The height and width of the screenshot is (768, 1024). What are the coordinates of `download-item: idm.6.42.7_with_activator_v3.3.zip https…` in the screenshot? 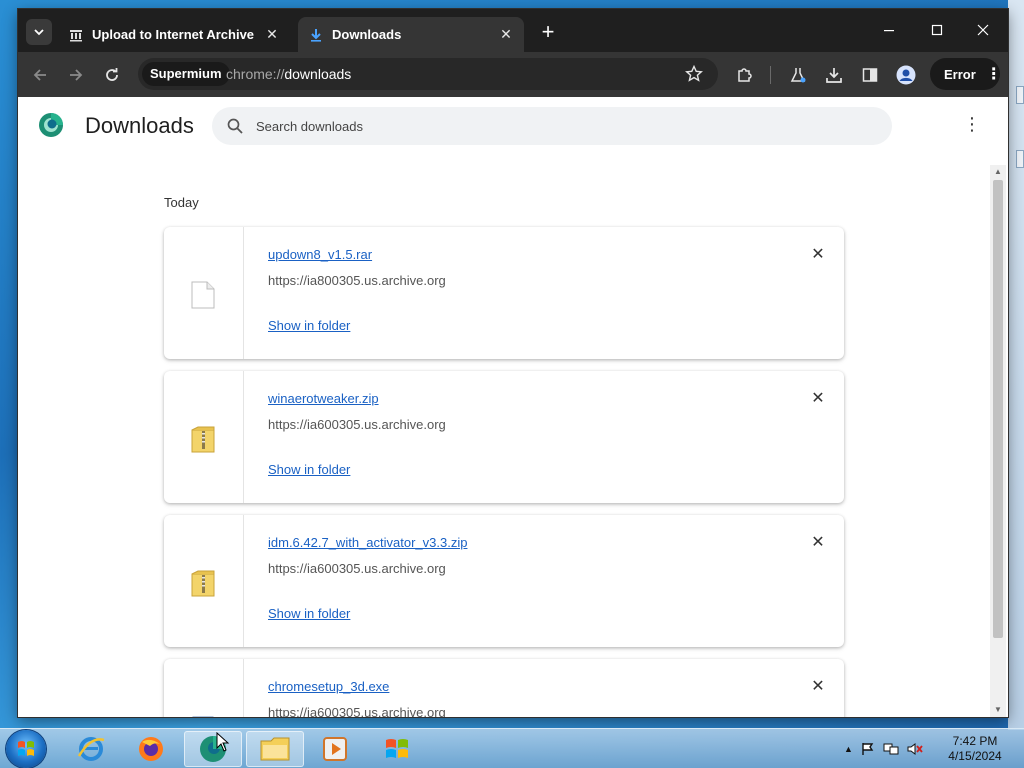 It's located at (504, 581).